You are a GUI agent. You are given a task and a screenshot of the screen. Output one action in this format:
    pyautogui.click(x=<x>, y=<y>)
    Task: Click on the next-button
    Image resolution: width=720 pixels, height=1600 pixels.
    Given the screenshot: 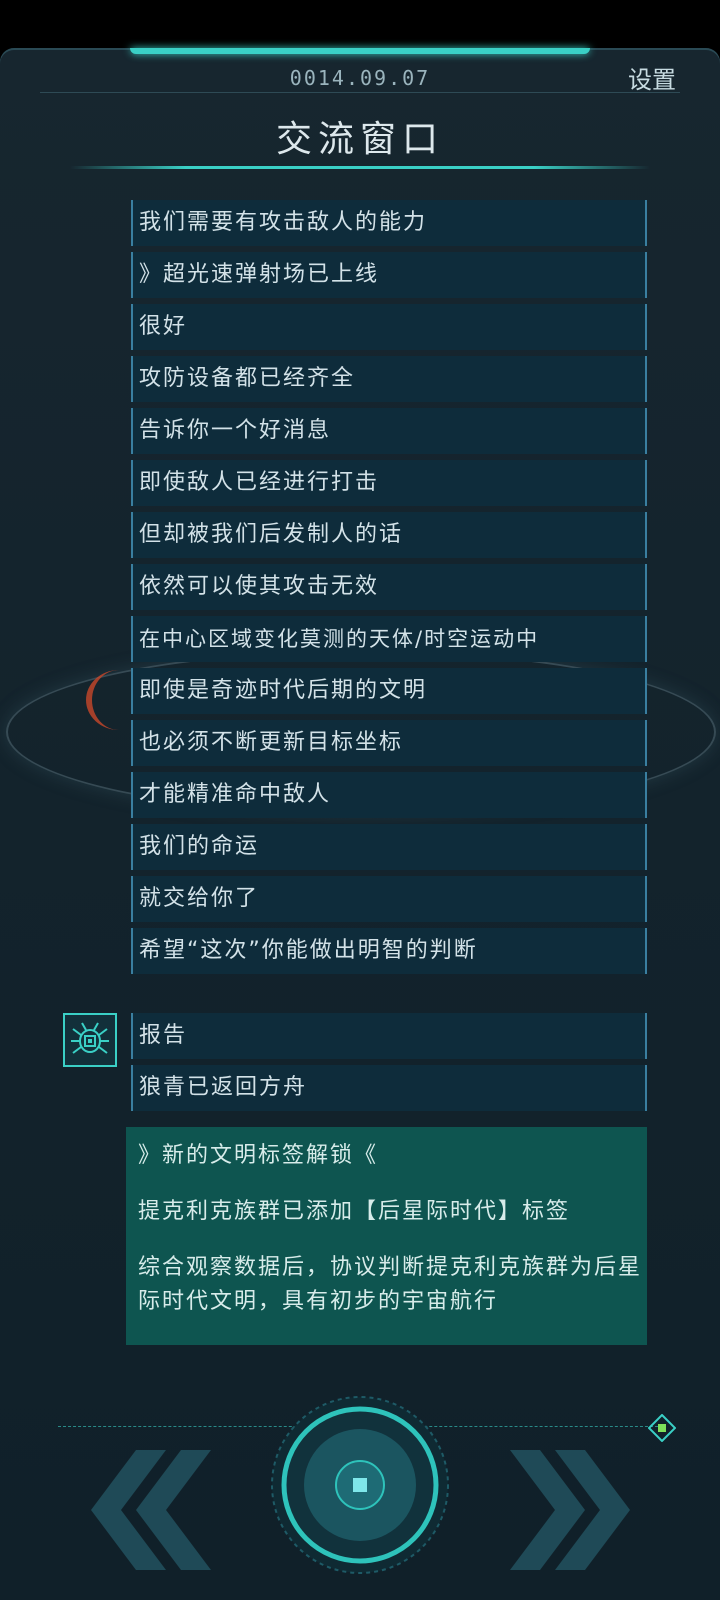 What is the action you would take?
    pyautogui.click(x=580, y=1510)
    